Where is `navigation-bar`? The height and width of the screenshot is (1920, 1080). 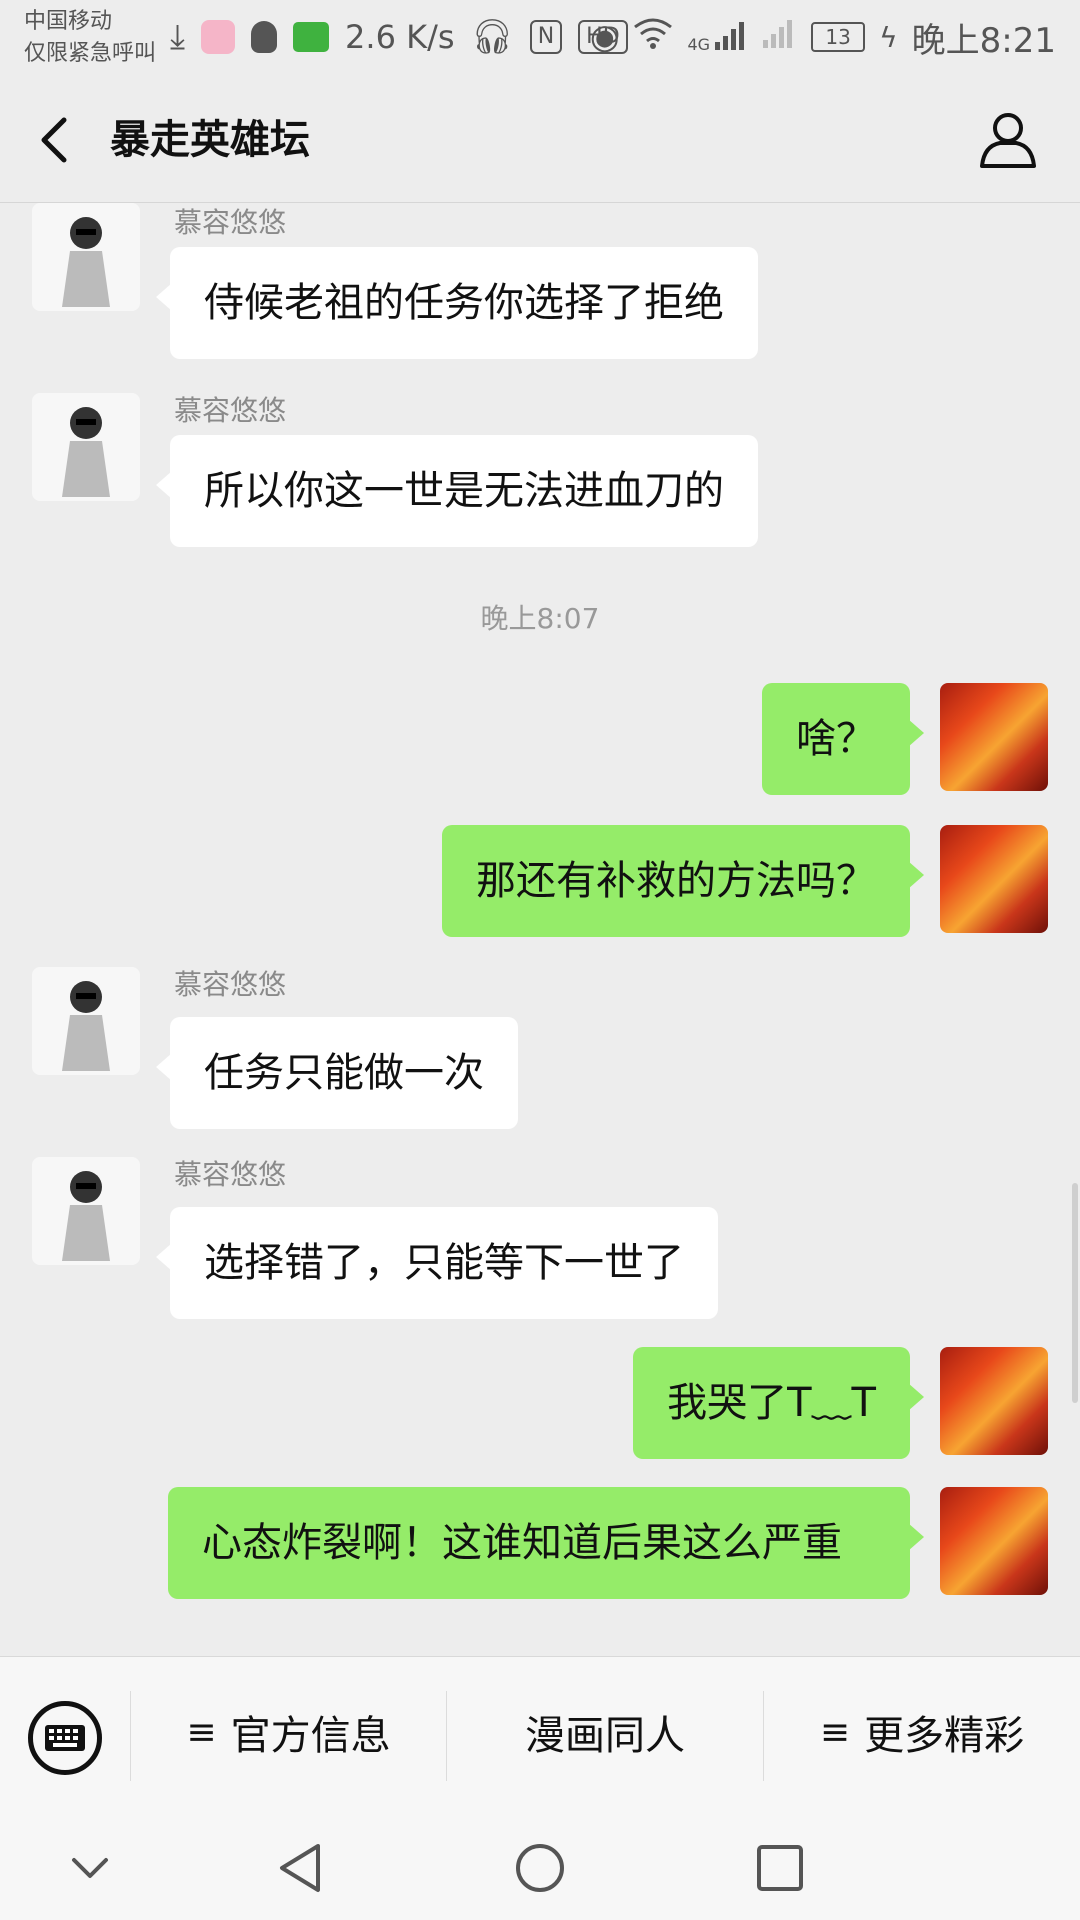 navigation-bar is located at coordinates (540, 1868).